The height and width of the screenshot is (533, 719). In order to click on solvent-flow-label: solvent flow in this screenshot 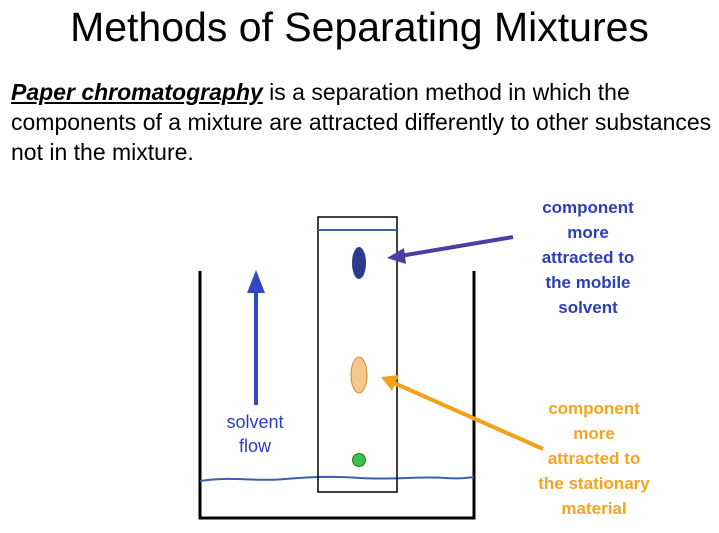, I will do `click(255, 434)`.